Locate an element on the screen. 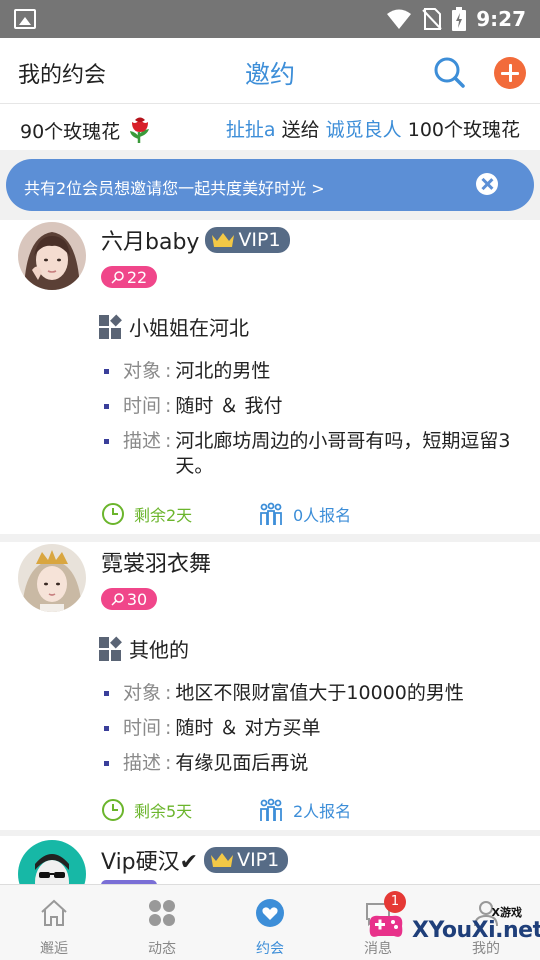 This screenshot has height=960, width=540. remaining-time: 剩余5天 is located at coordinates (179, 810).